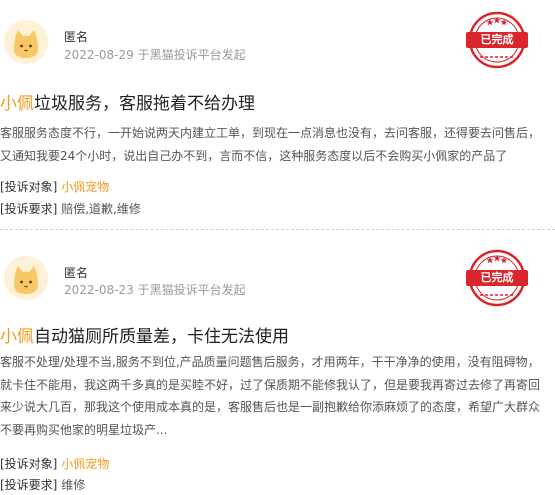 Image resolution: width=555 pixels, height=495 pixels. I want to click on request-value: 维修, so click(73, 485).